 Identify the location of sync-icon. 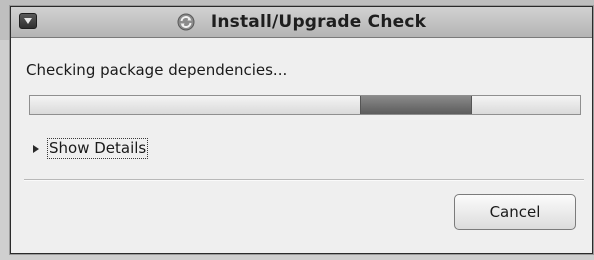
(186, 22).